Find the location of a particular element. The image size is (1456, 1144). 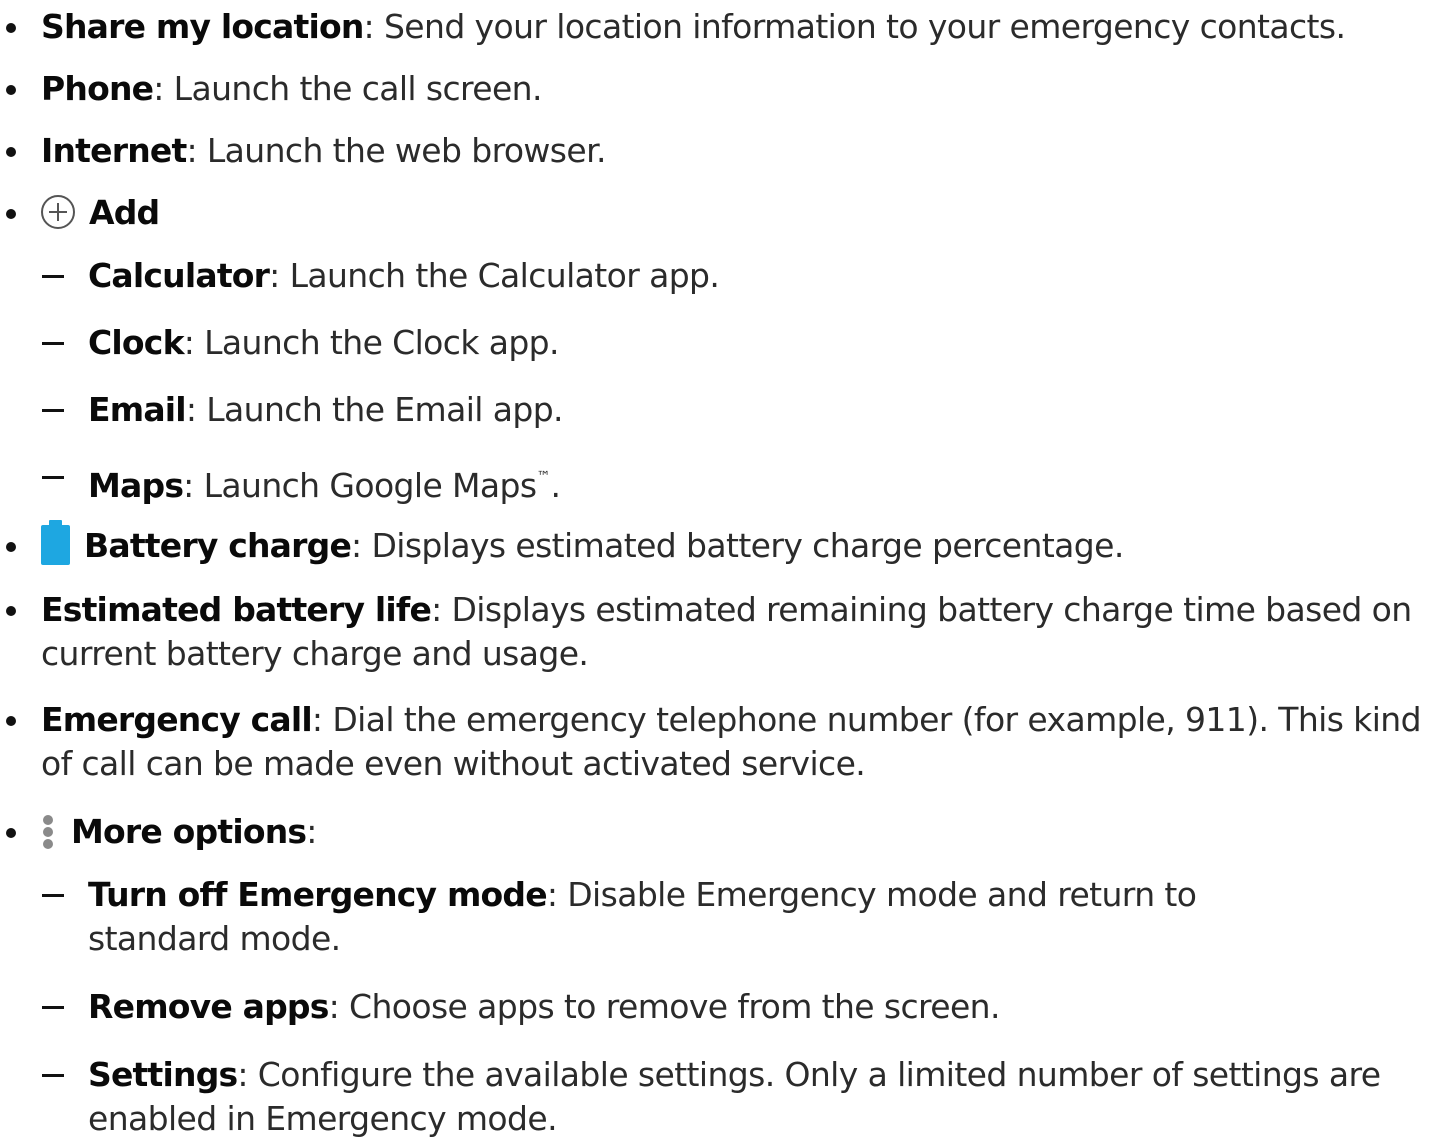

item-term: Share my location is located at coordinates (202, 26).